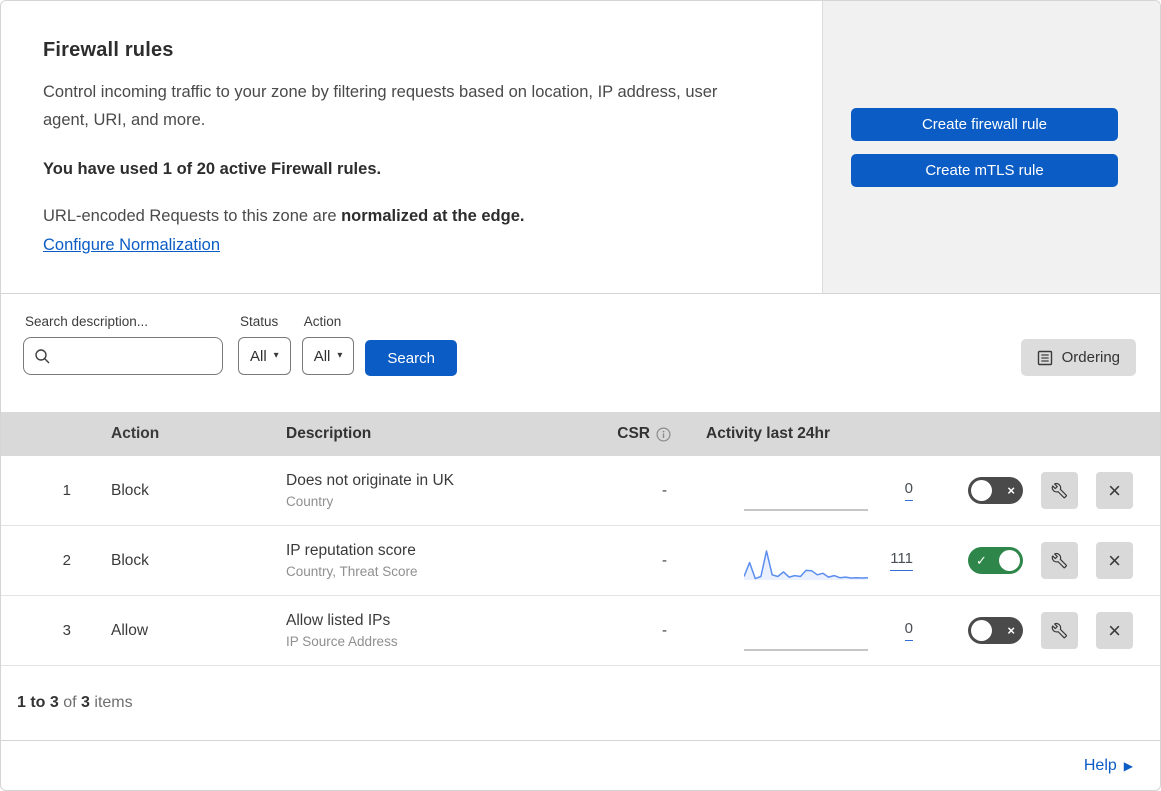 Image resolution: width=1161 pixels, height=791 pixels. I want to click on rule-fields: Country, Threat Score, so click(352, 571).